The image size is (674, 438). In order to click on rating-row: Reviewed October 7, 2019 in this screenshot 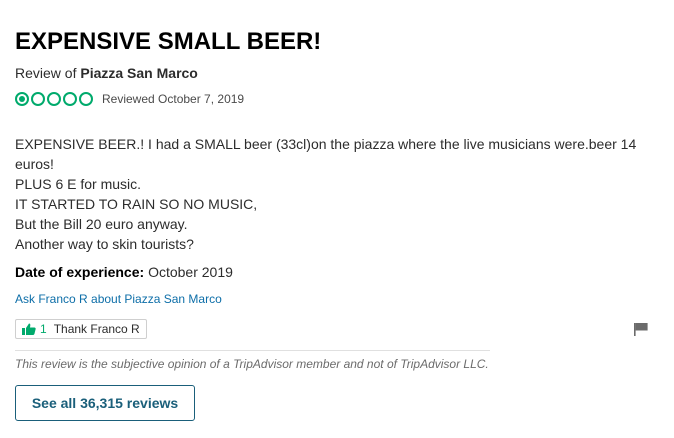, I will do `click(129, 99)`.